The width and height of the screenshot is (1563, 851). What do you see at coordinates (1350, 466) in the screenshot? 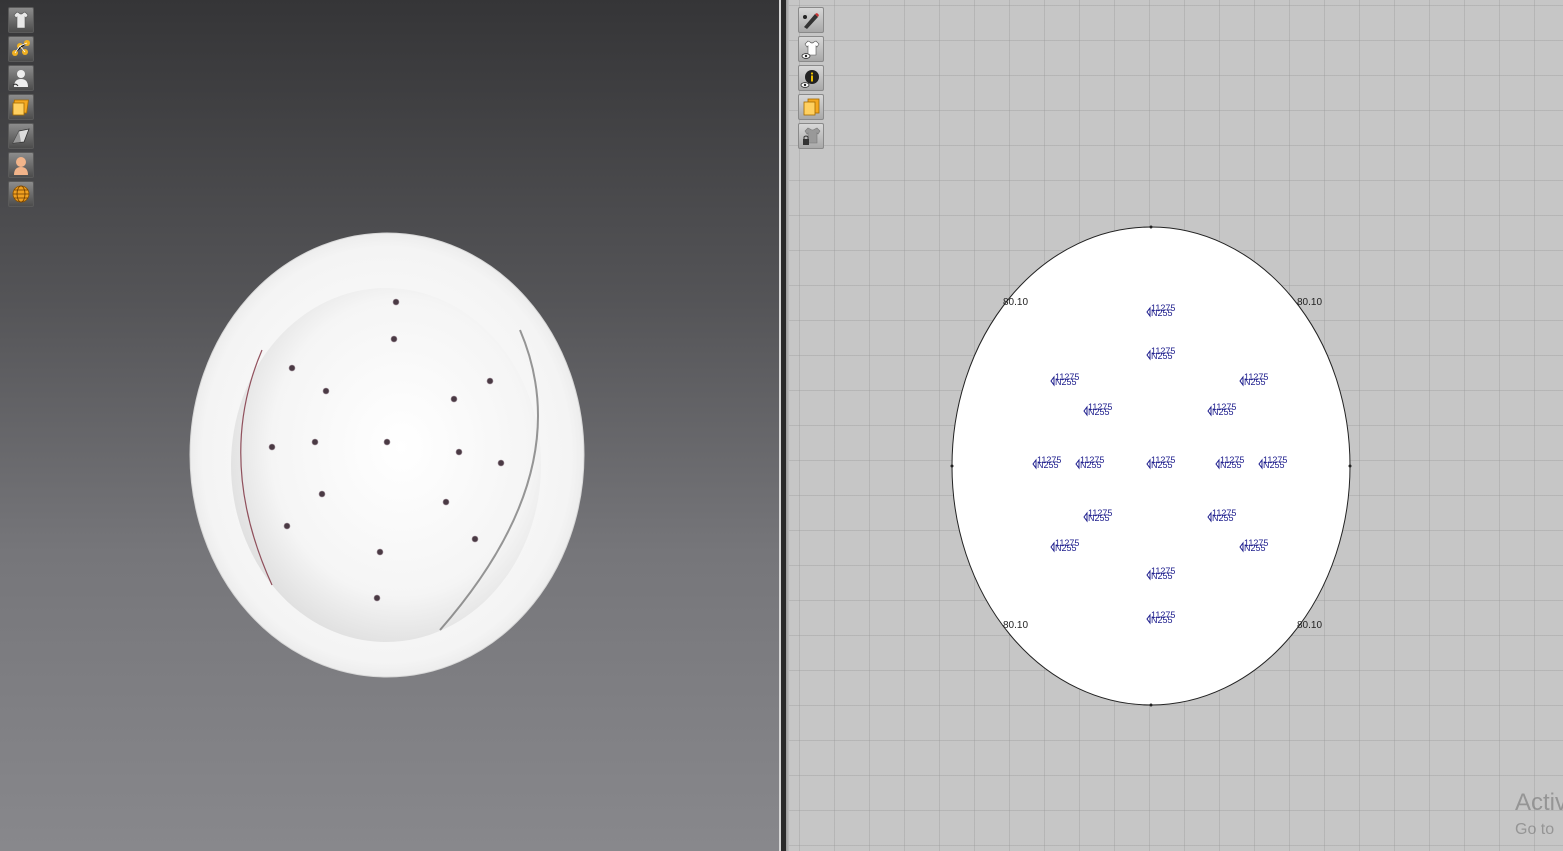
I see `outline-point-right` at bounding box center [1350, 466].